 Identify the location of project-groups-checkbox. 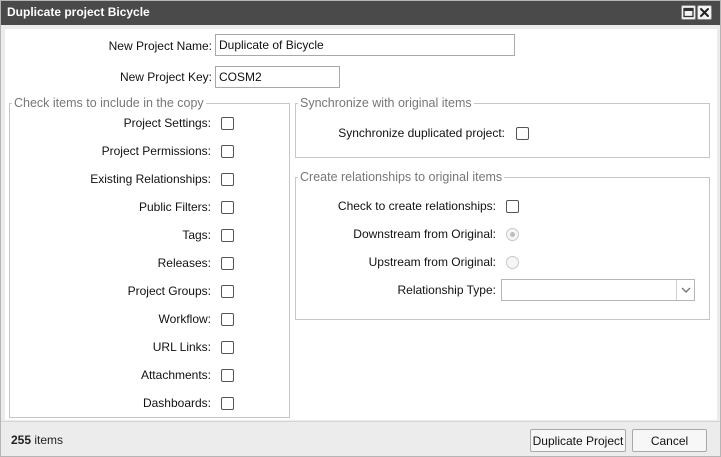
(227, 291).